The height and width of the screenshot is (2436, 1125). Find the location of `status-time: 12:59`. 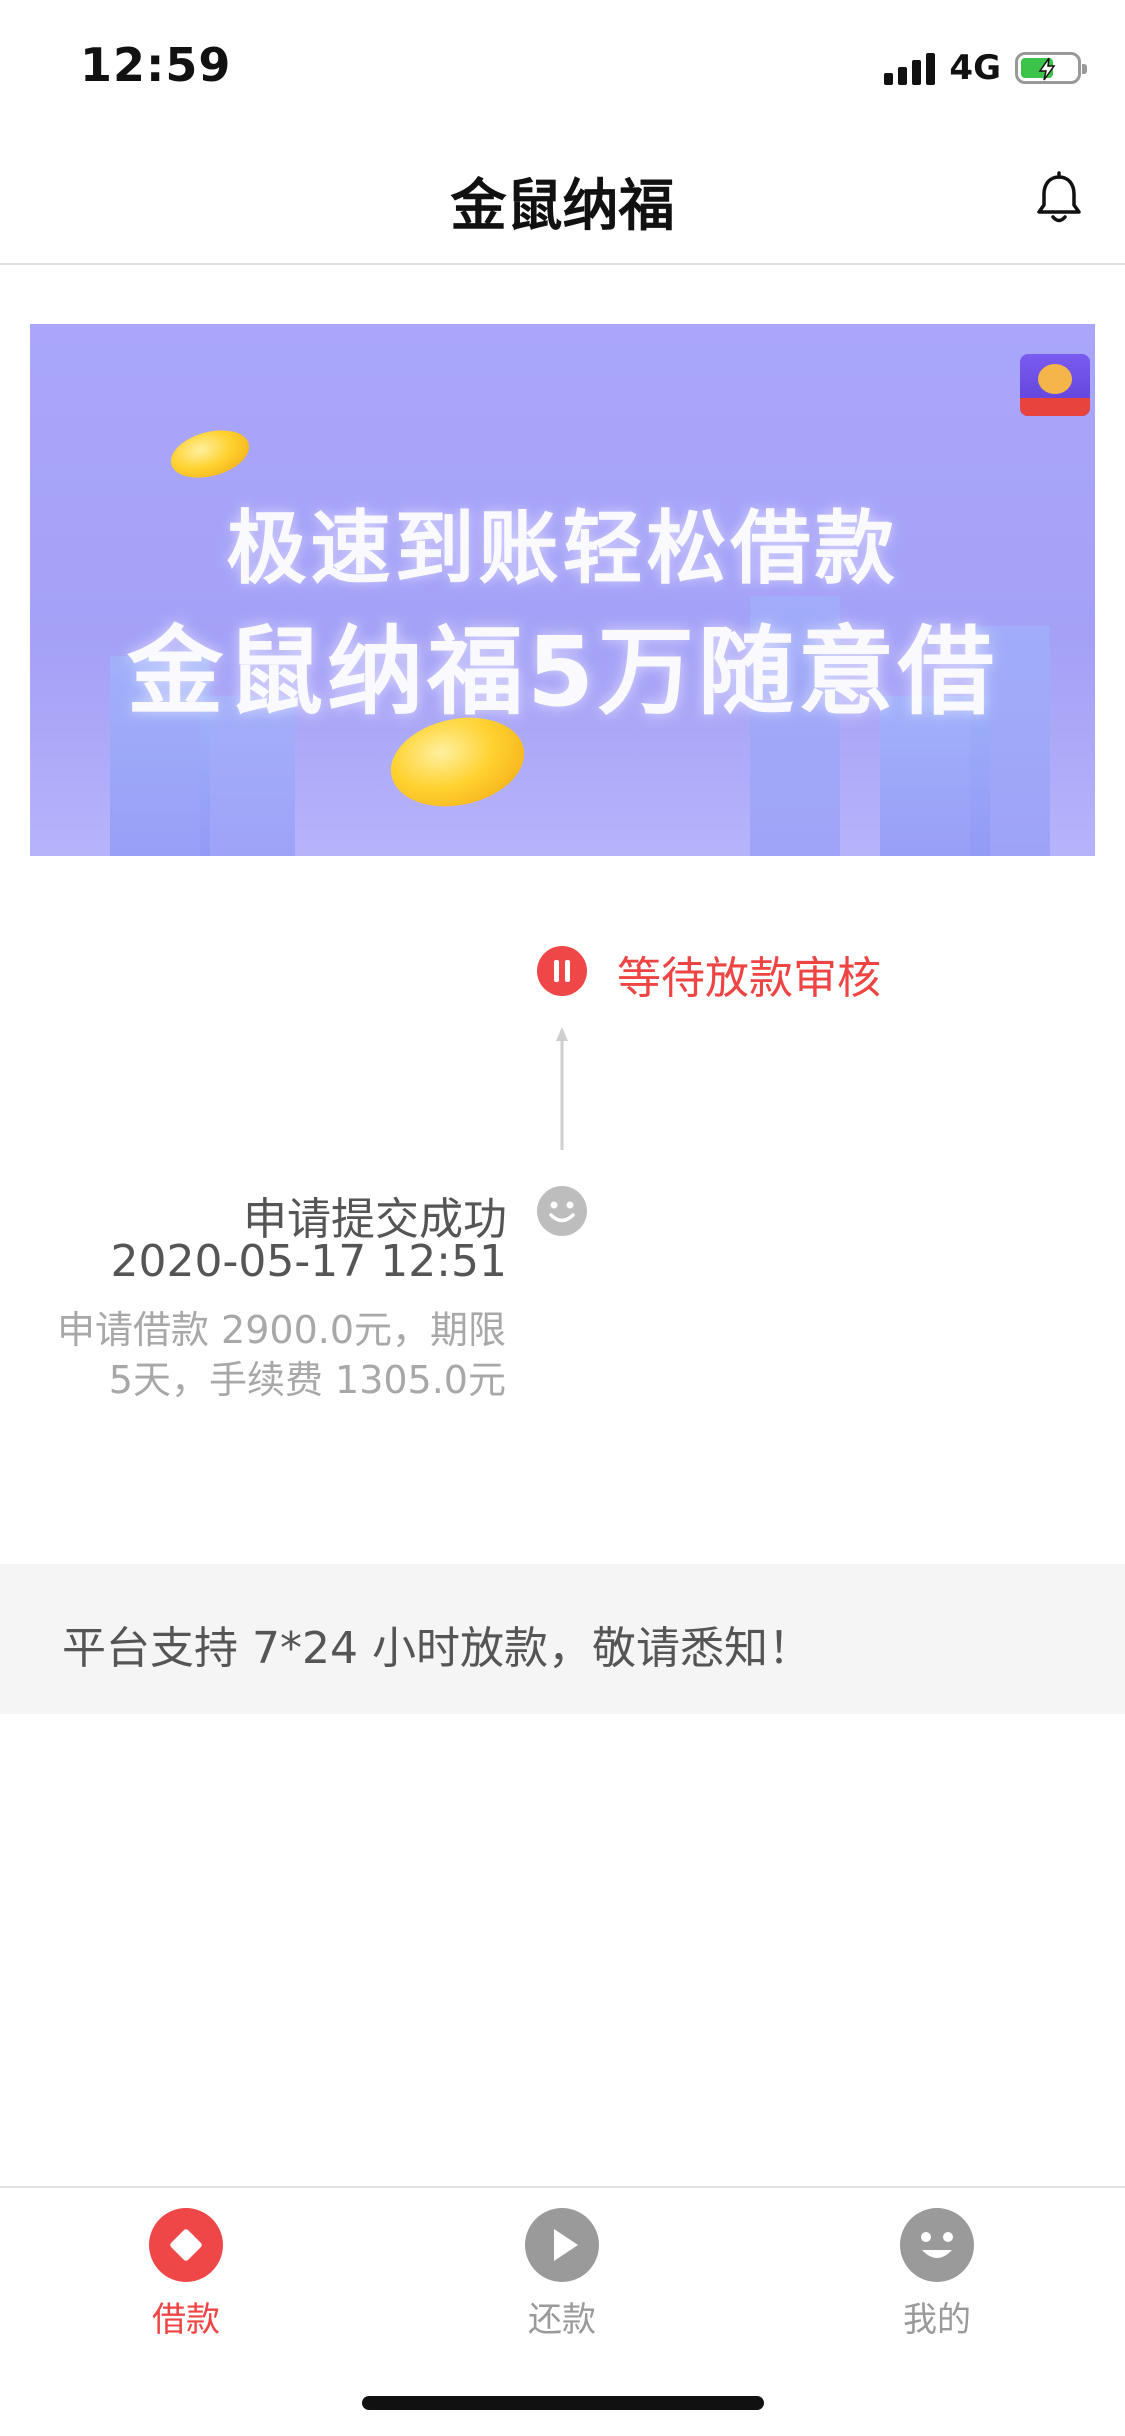

status-time: 12:59 is located at coordinates (156, 65).